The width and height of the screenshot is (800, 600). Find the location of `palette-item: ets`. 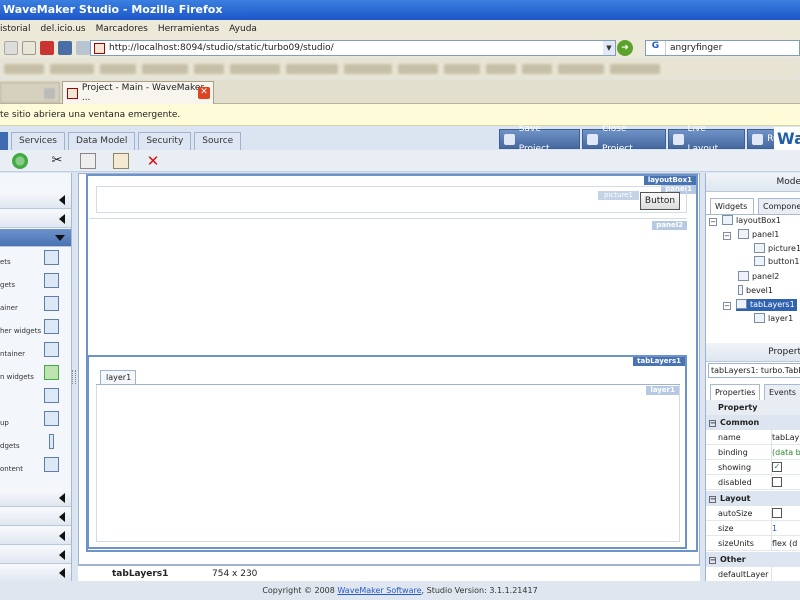

palette-item: ets is located at coordinates (35, 258).